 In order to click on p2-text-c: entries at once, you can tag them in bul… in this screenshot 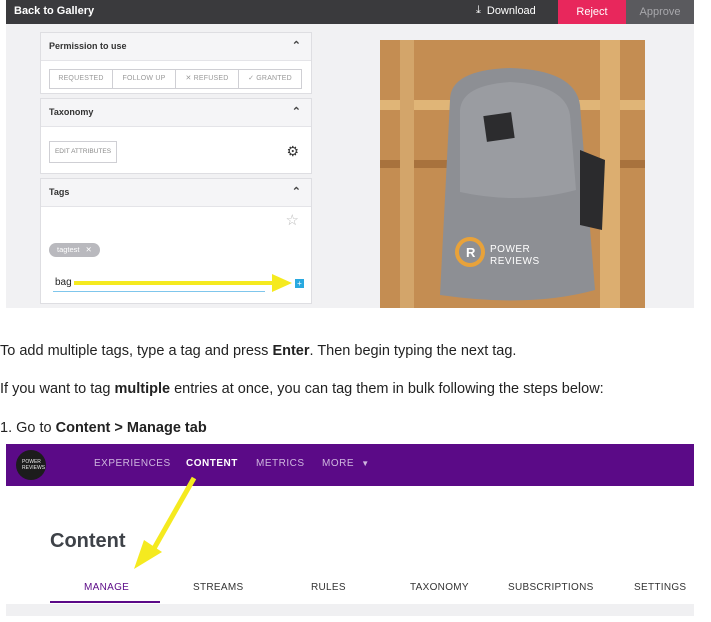, I will do `click(387, 389)`.